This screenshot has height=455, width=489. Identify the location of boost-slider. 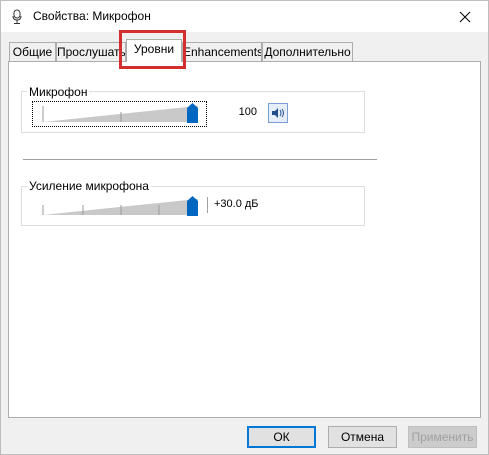
(121, 206).